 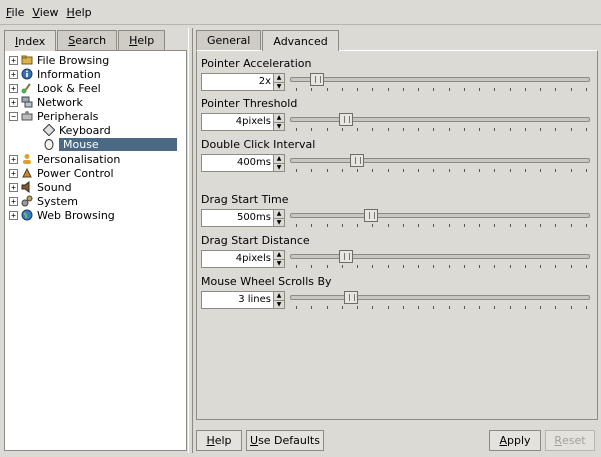 I want to click on spinbox: 500ms ▲ ▼, so click(x=243, y=218).